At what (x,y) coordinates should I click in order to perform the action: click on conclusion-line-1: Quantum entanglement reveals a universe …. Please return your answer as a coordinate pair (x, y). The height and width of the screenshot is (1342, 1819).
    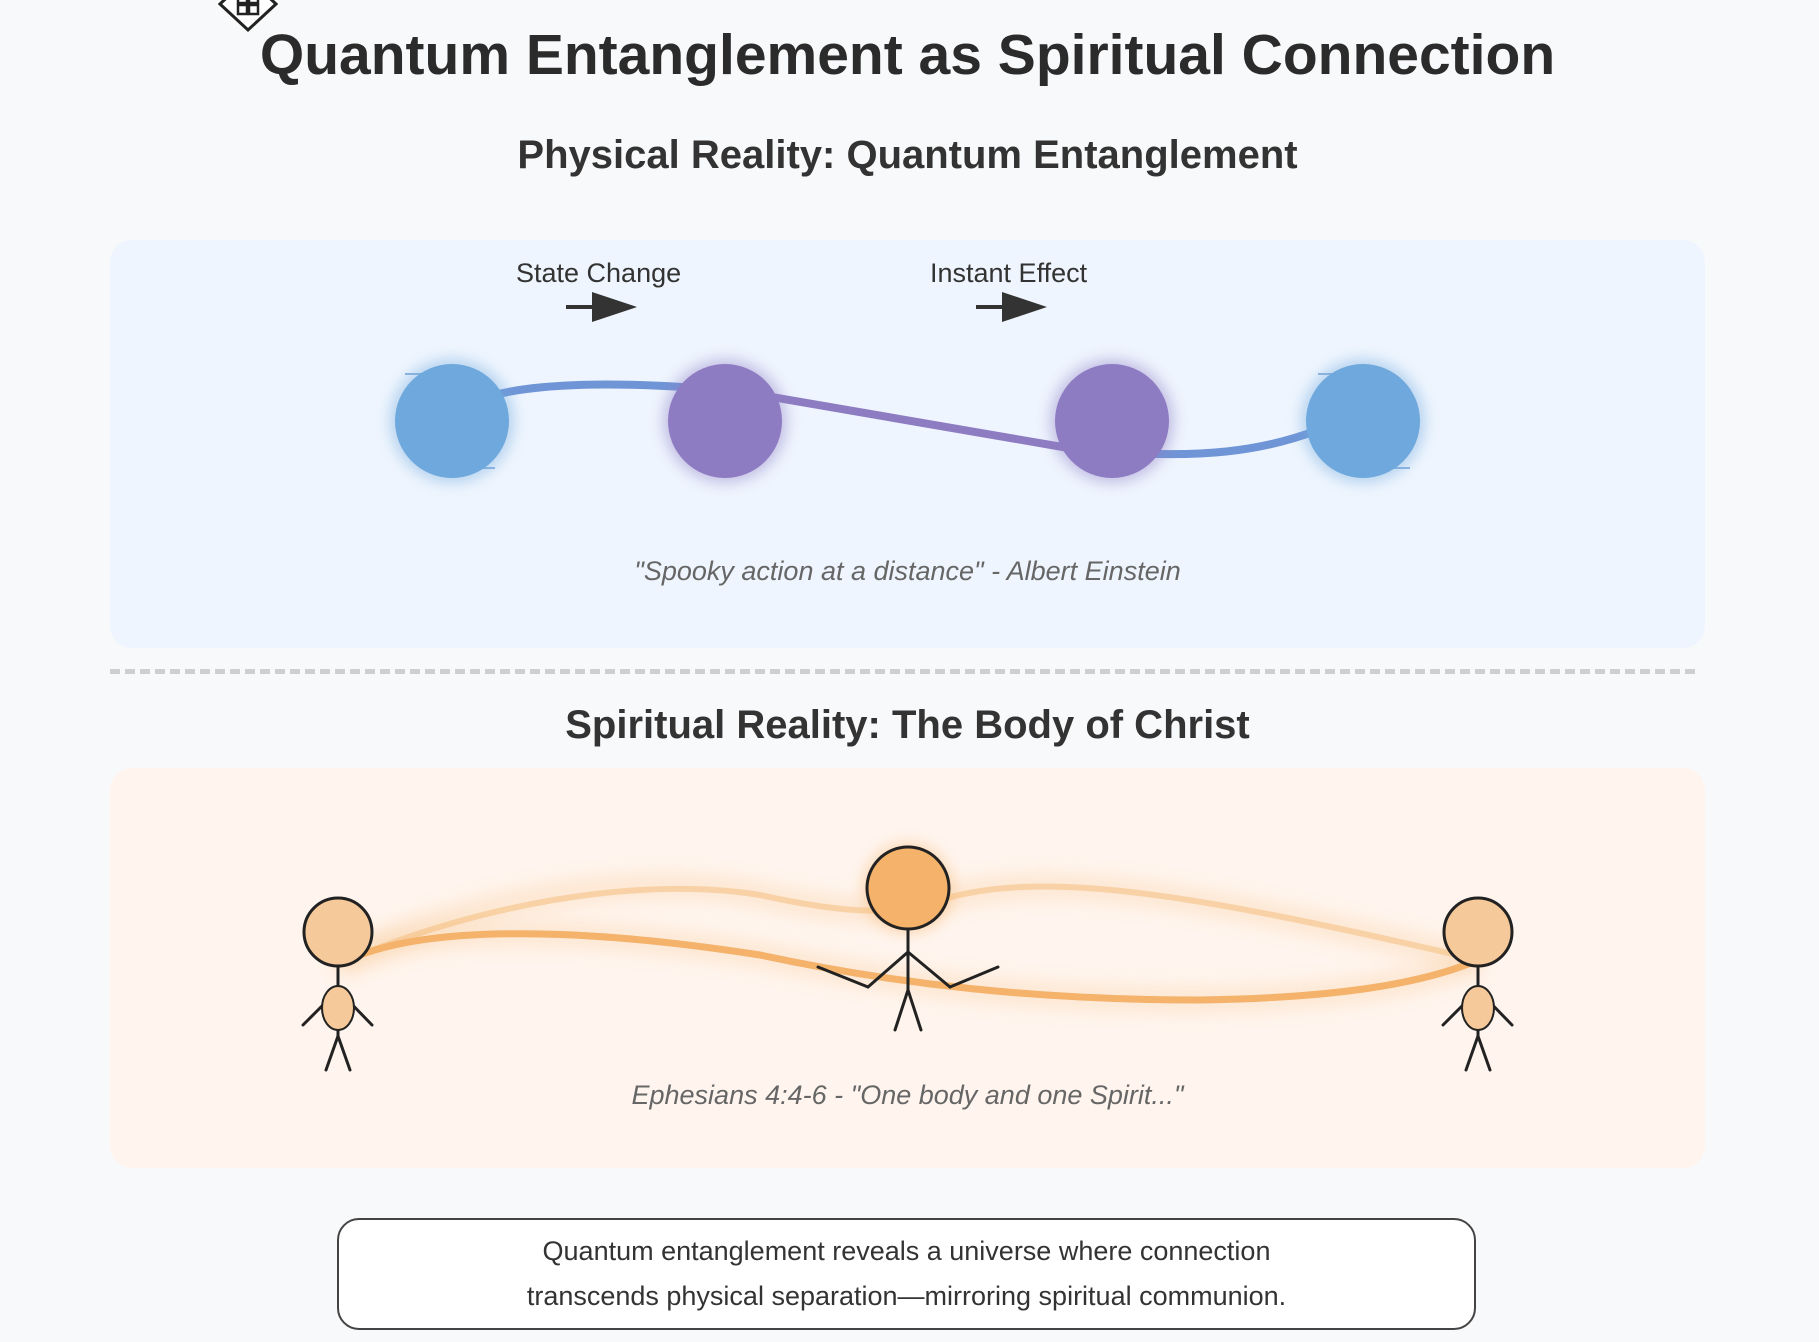
    Looking at the image, I should click on (906, 1251).